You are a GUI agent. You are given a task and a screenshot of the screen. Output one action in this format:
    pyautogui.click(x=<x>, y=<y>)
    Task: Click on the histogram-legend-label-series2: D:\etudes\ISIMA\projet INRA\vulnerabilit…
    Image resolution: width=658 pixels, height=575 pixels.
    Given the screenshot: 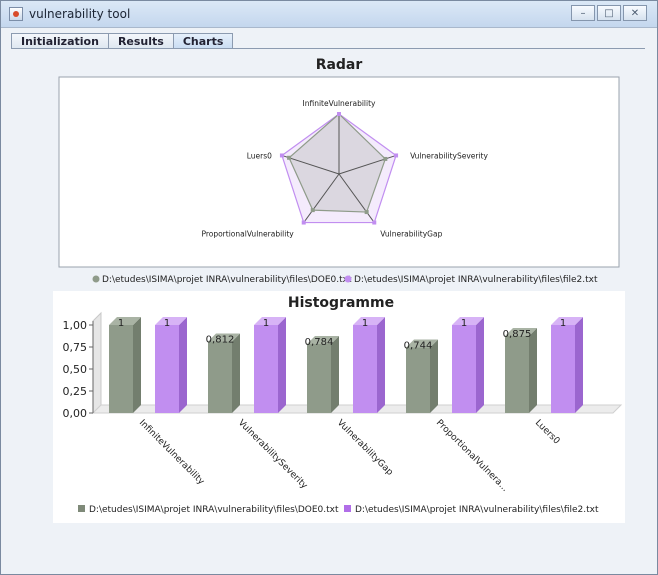 What is the action you would take?
    pyautogui.click(x=477, y=510)
    